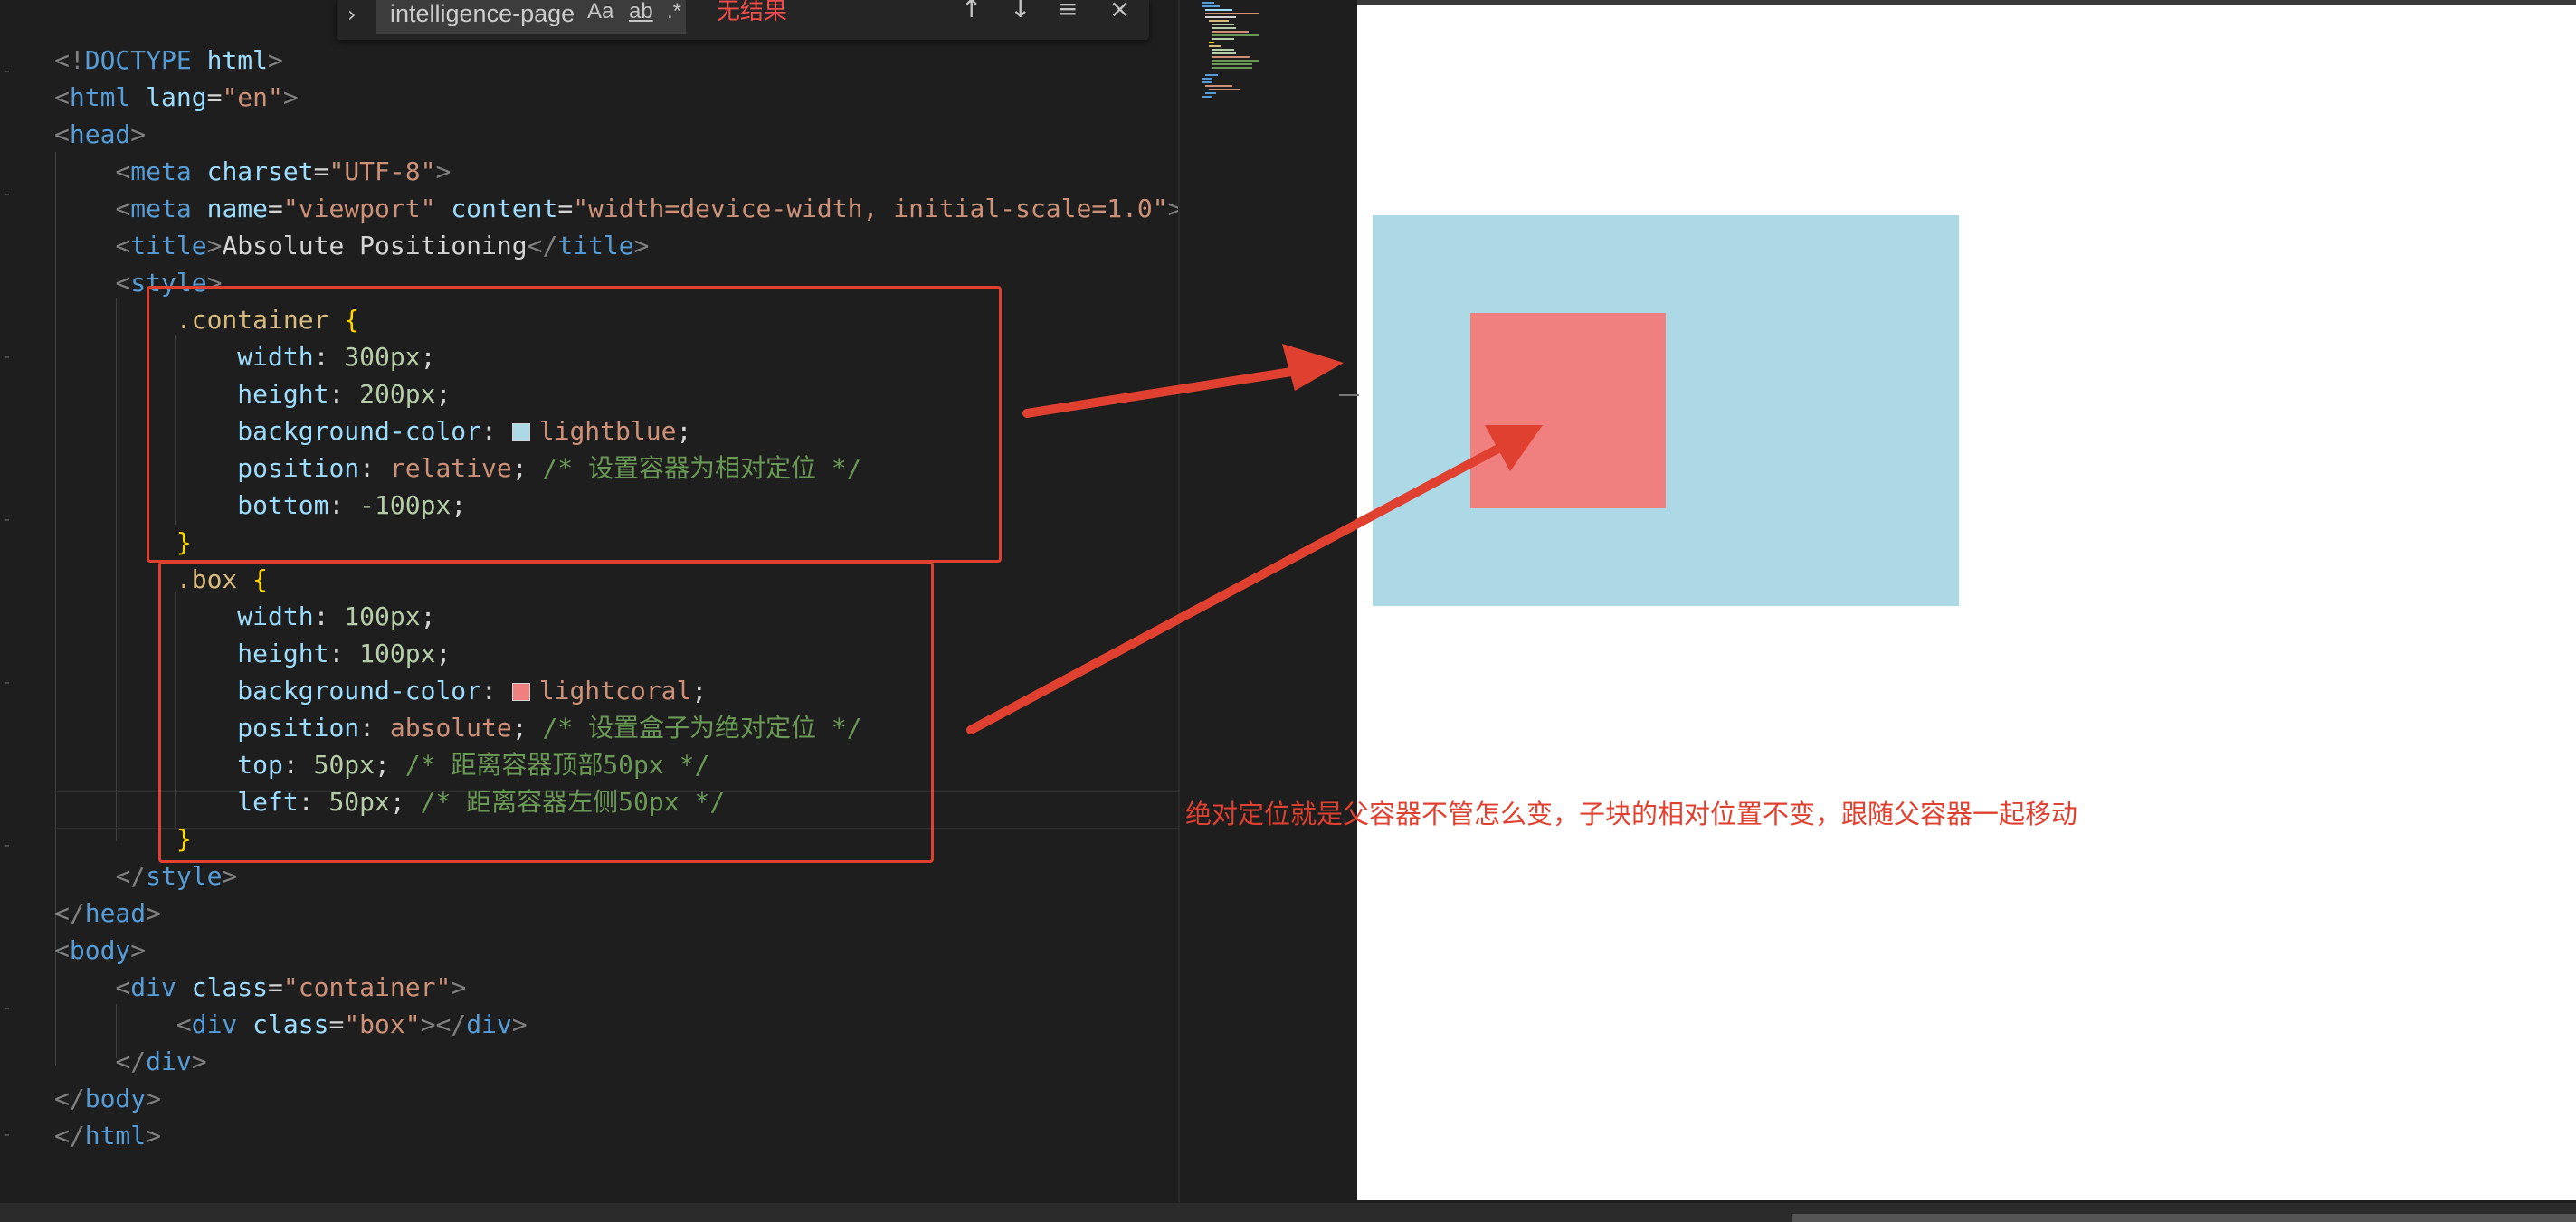  Describe the element at coordinates (752, 12) in the screenshot. I see `find-result-status: 无结果` at that location.